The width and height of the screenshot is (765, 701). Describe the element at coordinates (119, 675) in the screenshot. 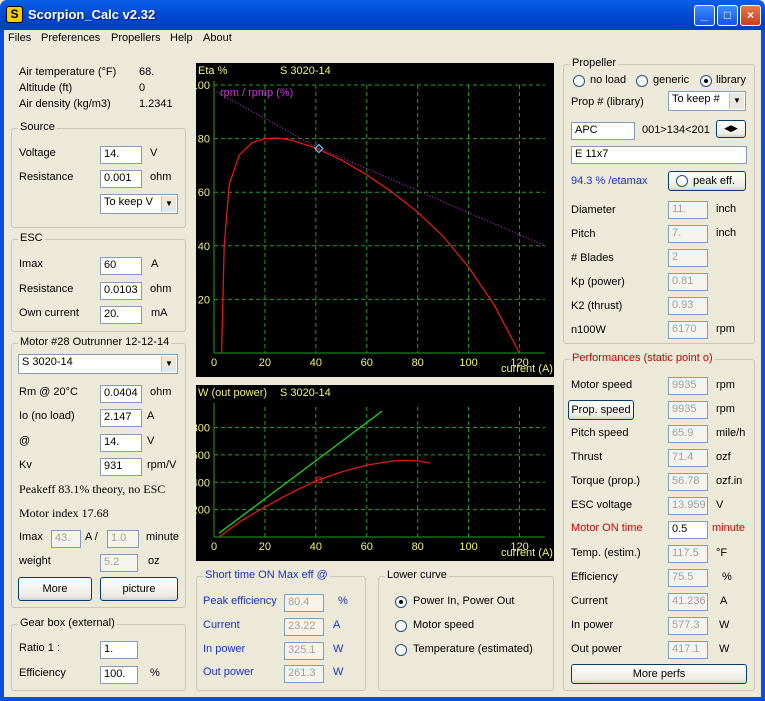

I see `gearbox-eff-input: 100.` at that location.